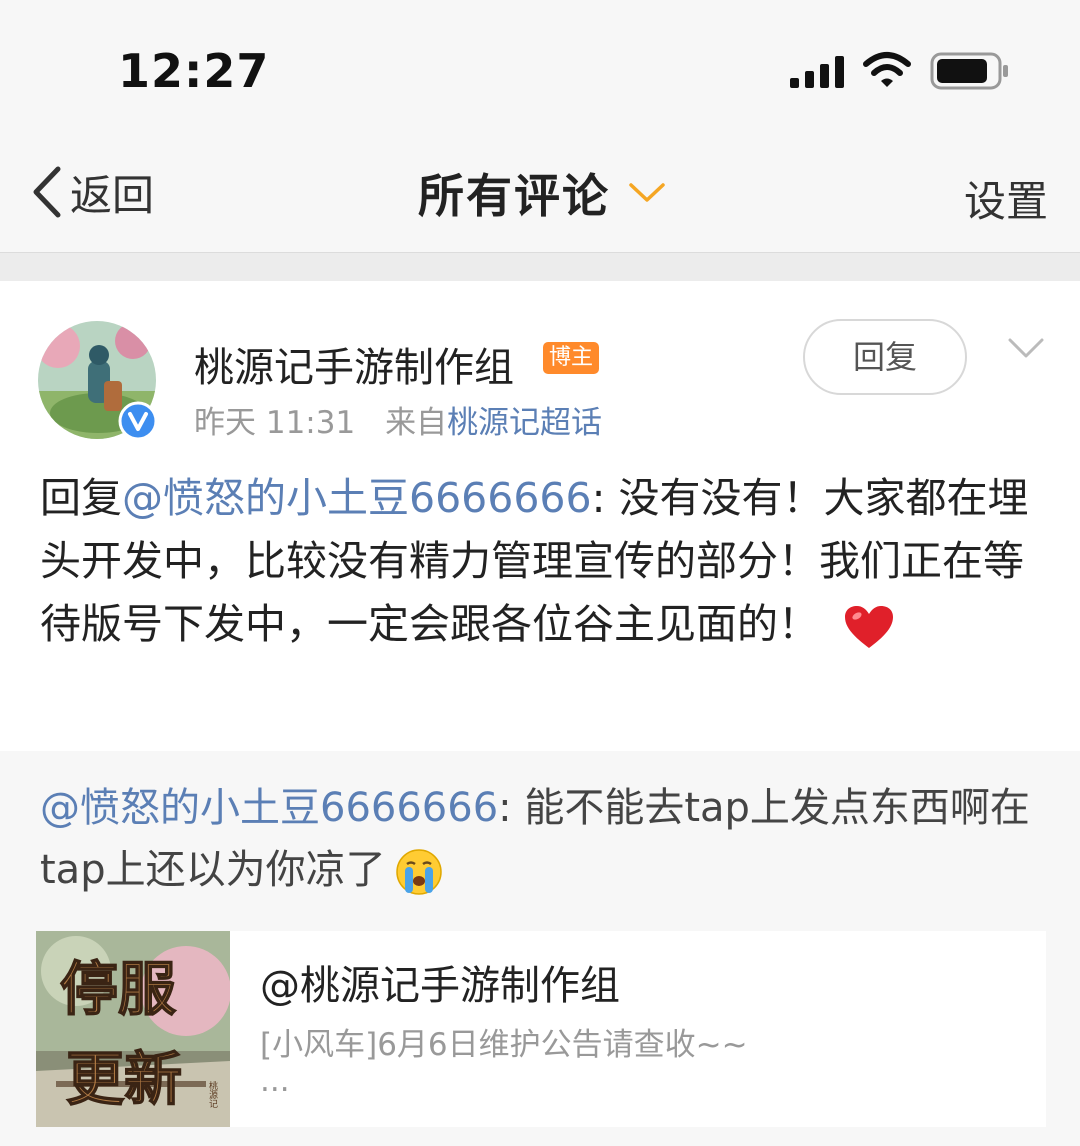 This screenshot has height=1146, width=1080. What do you see at coordinates (514, 196) in the screenshot?
I see `page-title: 所有评论` at bounding box center [514, 196].